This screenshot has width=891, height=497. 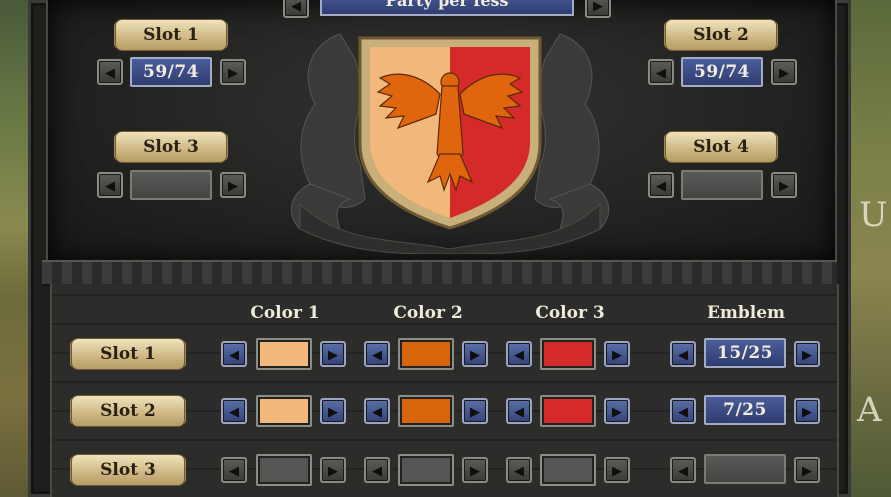 I want to click on upper-slot-3-prev-button: ◀, so click(x=110, y=185).